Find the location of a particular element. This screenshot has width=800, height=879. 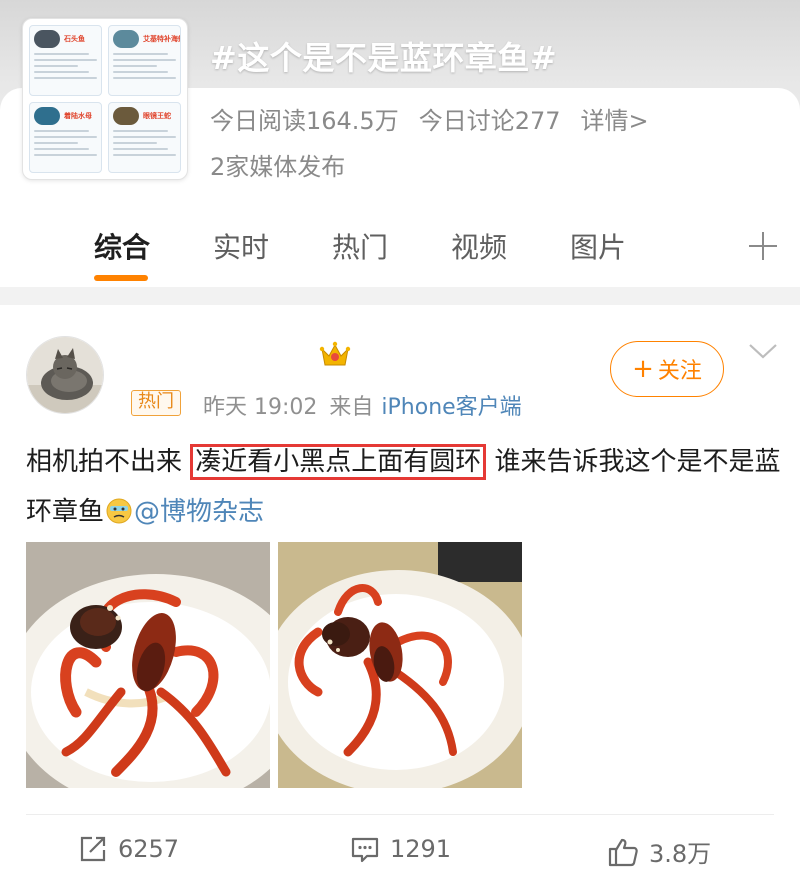

post-text: 相机拍不出来 凑近看小黑点上面有圆环 谁来告诉我这个是不是蓝环章鱼 @博物杂志 is located at coordinates (406, 487).